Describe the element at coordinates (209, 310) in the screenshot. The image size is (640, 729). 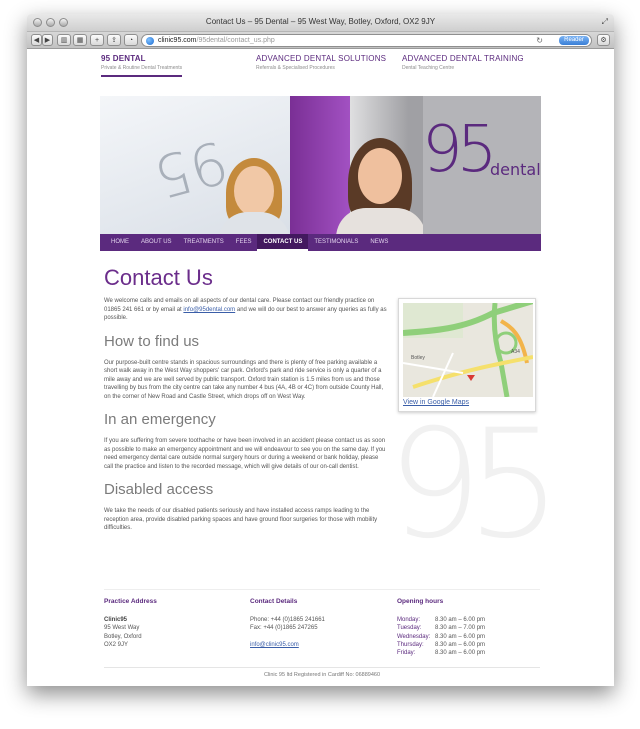
I see `email-link: info@95dental.com` at that location.